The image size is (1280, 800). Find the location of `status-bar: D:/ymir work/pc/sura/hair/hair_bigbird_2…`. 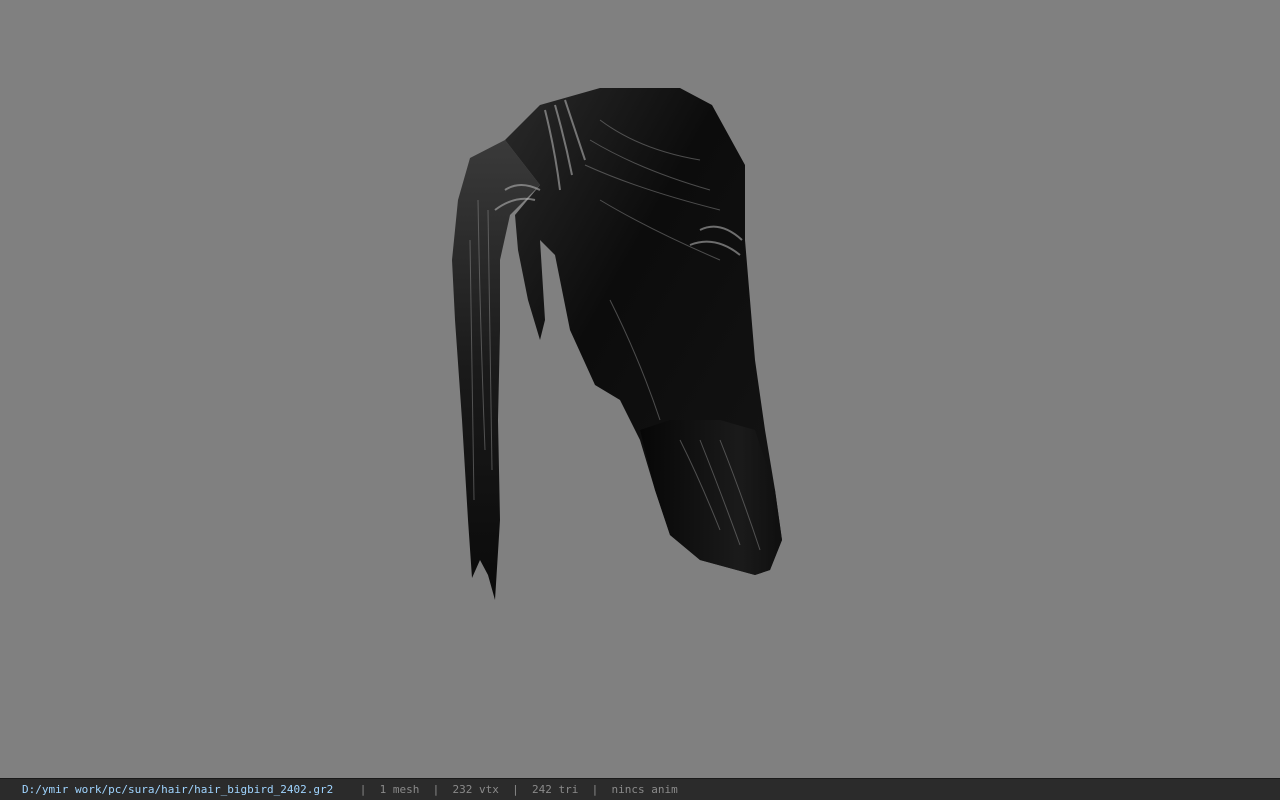

status-bar: D:/ymir work/pc/sura/hair/hair_bigbird_2… is located at coordinates (640, 789).